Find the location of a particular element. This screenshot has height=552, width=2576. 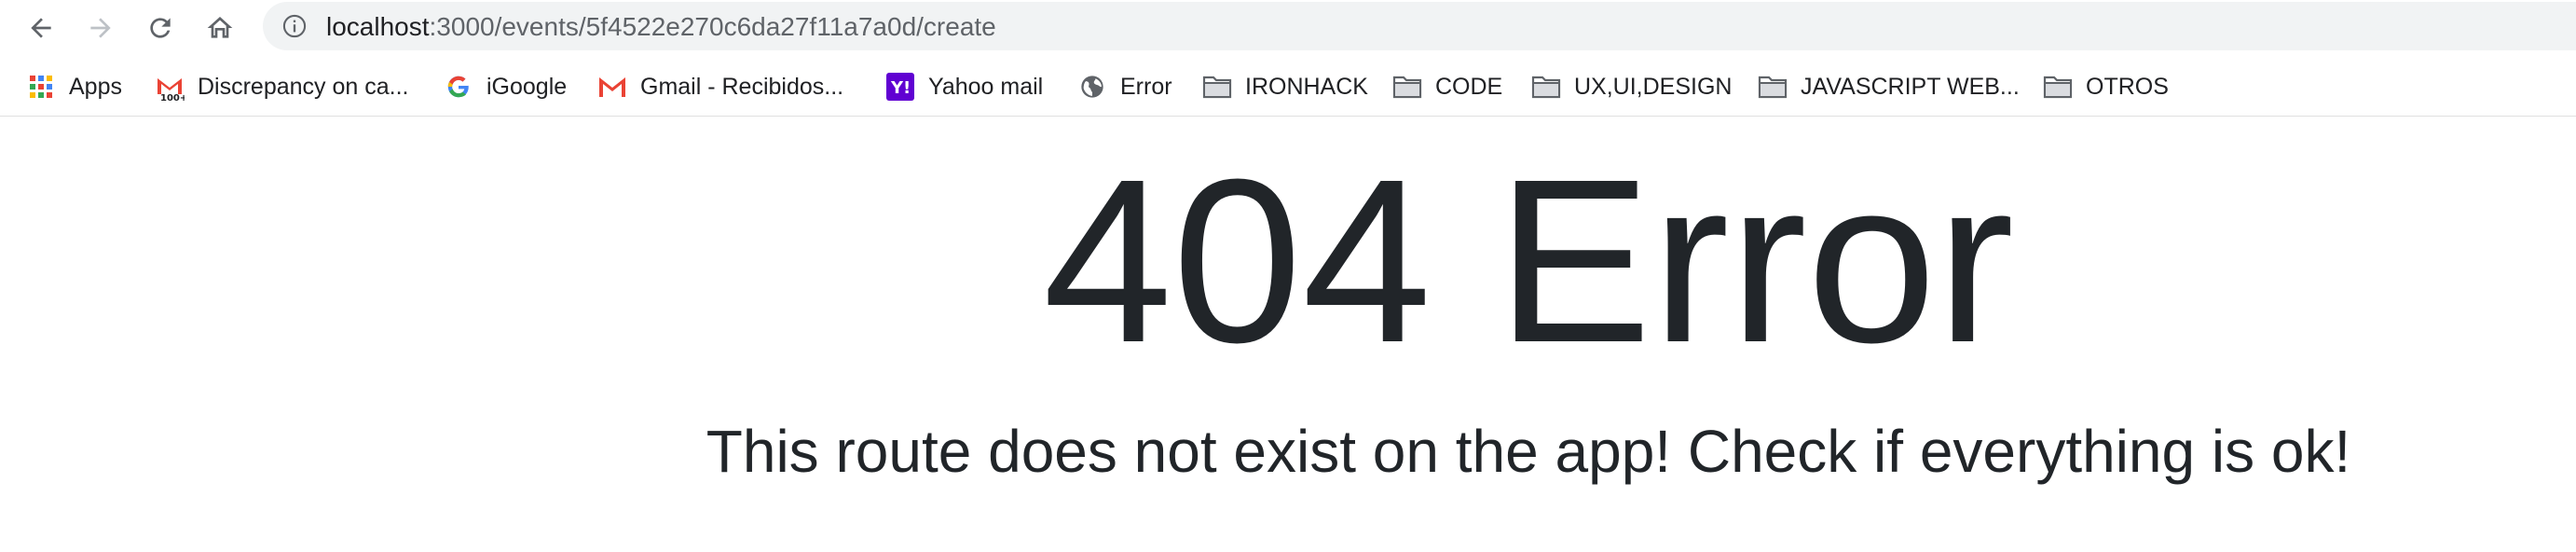

home-icon is located at coordinates (220, 28).